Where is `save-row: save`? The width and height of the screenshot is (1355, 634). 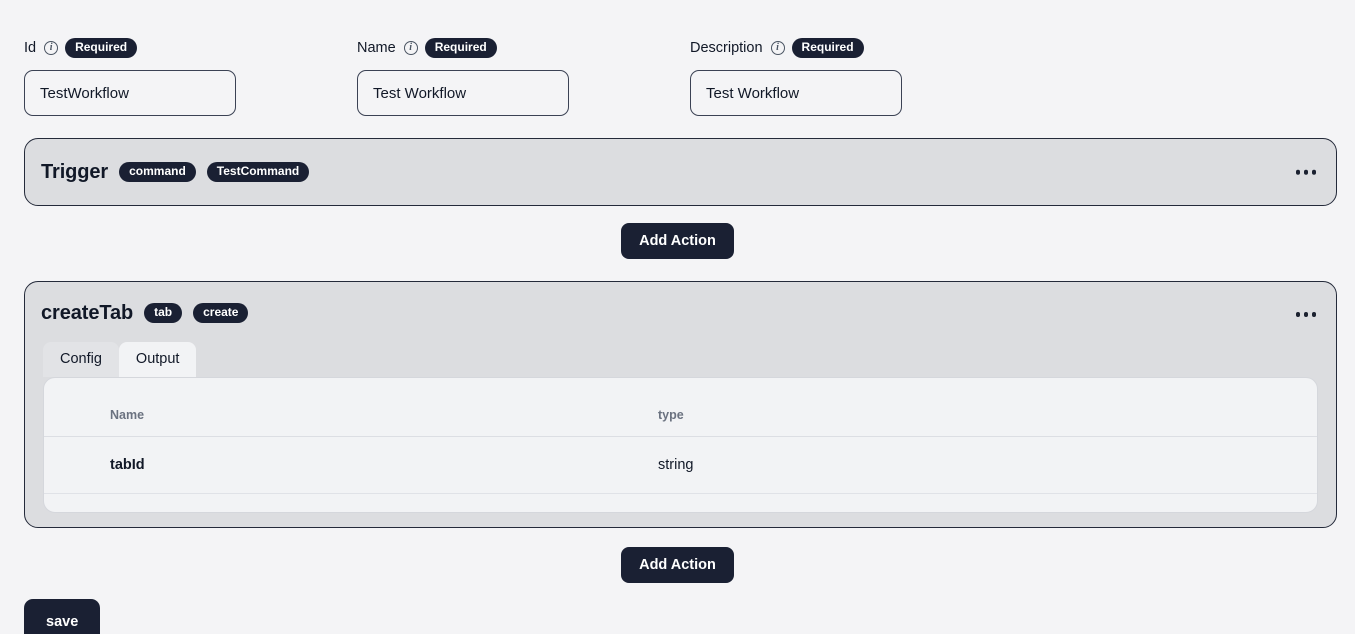
save-row: save is located at coordinates (677, 608).